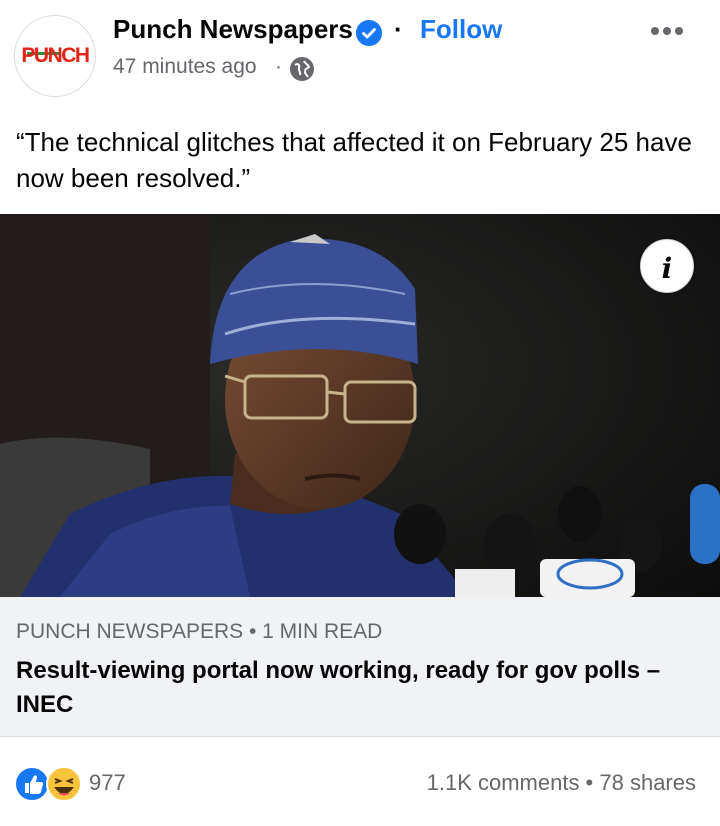 Image resolution: width=720 pixels, height=826 pixels. What do you see at coordinates (64, 784) in the screenshot?
I see `haha-icon` at bounding box center [64, 784].